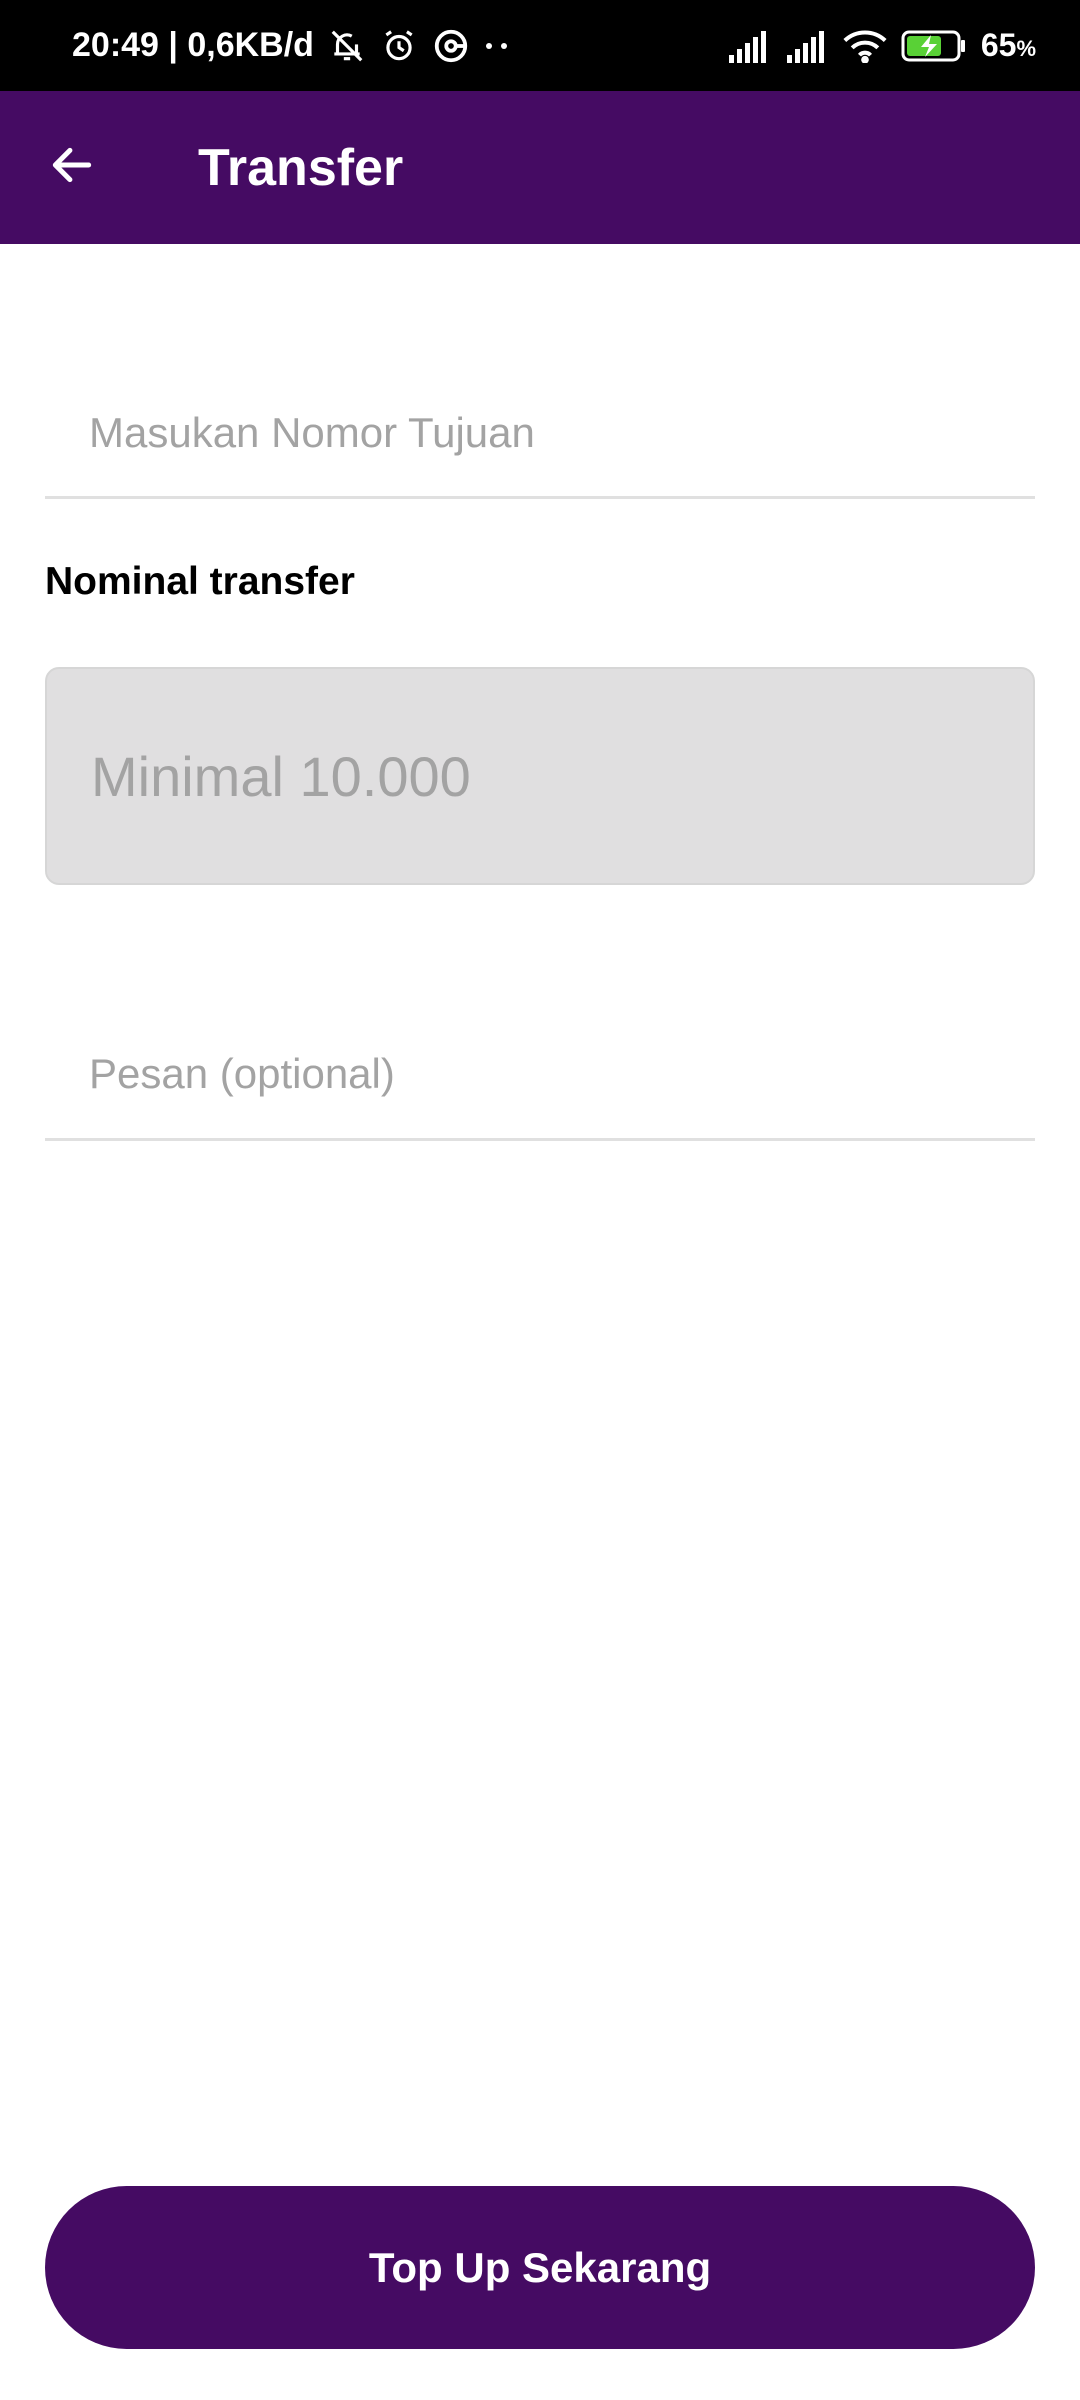 Image resolution: width=1080 pixels, height=2400 pixels. What do you see at coordinates (540, 167) in the screenshot?
I see `app-bar: Transfer` at bounding box center [540, 167].